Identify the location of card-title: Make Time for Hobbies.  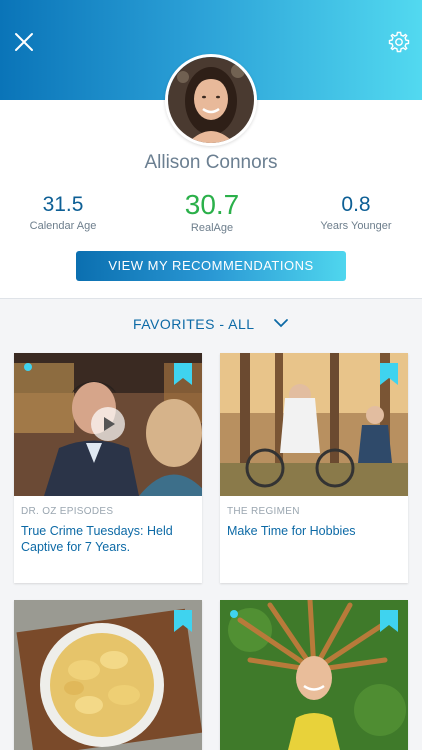
(291, 531).